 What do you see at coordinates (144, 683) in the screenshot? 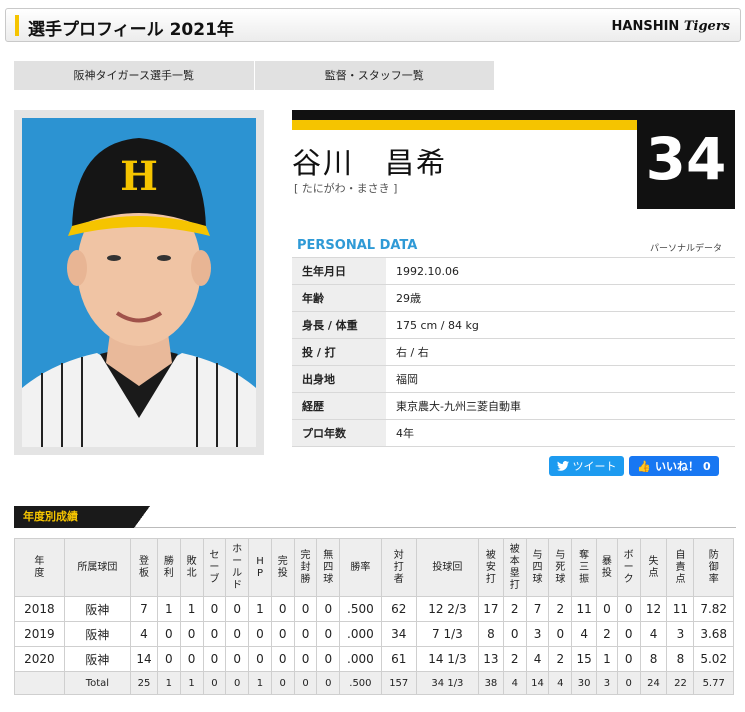
I see `stats-cell: 25` at bounding box center [144, 683].